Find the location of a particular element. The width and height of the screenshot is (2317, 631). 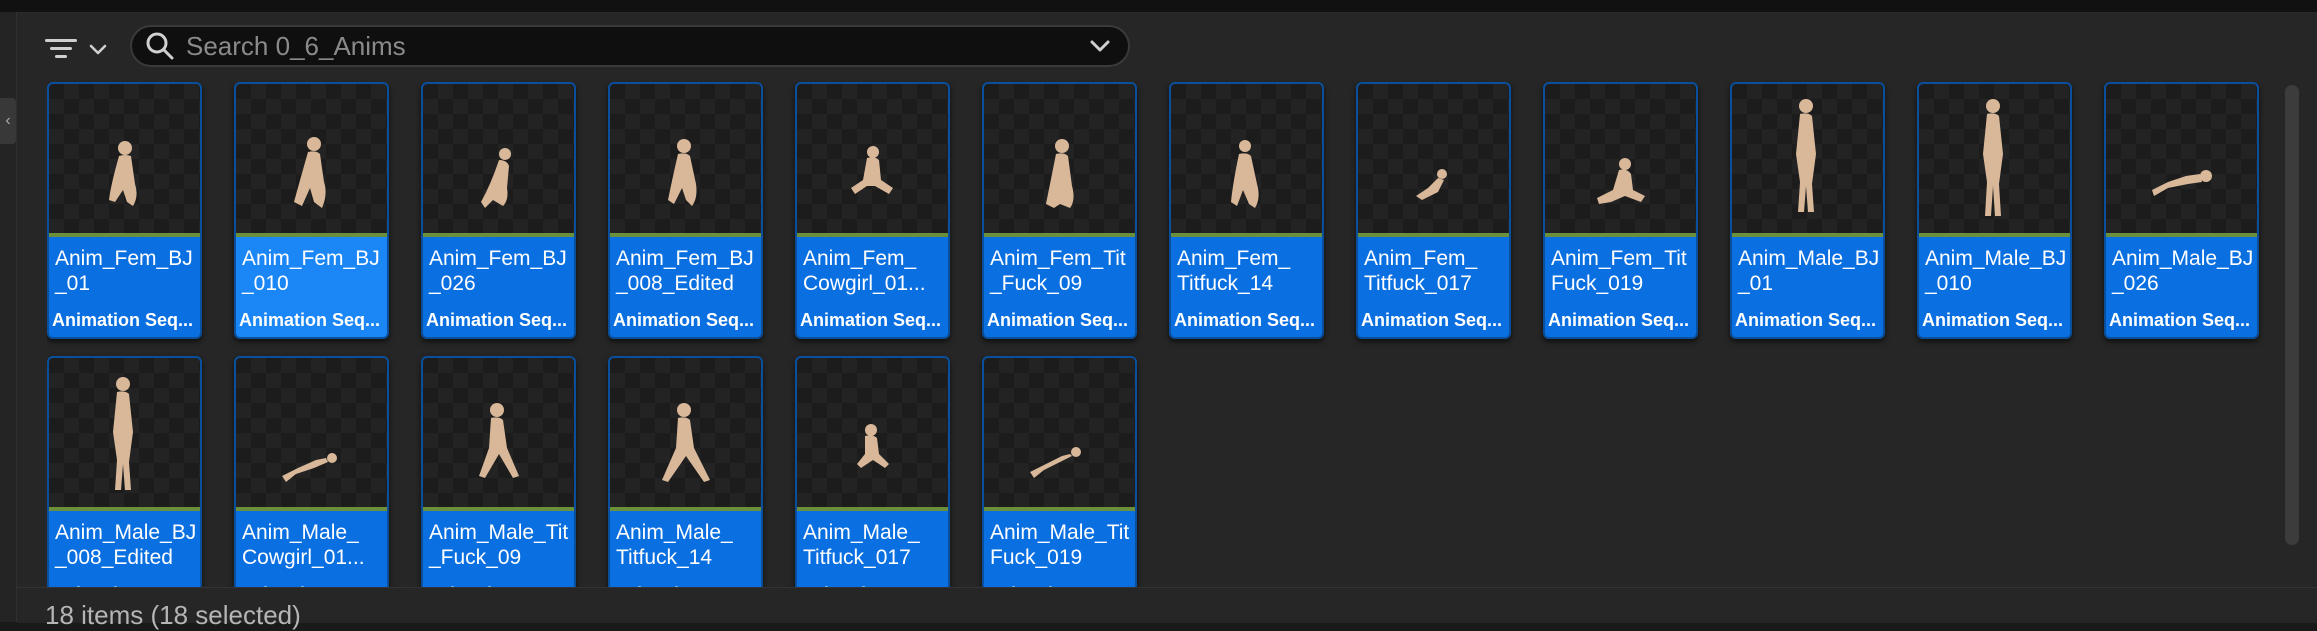

chevron-left-icon: ‹ is located at coordinates (8, 120).